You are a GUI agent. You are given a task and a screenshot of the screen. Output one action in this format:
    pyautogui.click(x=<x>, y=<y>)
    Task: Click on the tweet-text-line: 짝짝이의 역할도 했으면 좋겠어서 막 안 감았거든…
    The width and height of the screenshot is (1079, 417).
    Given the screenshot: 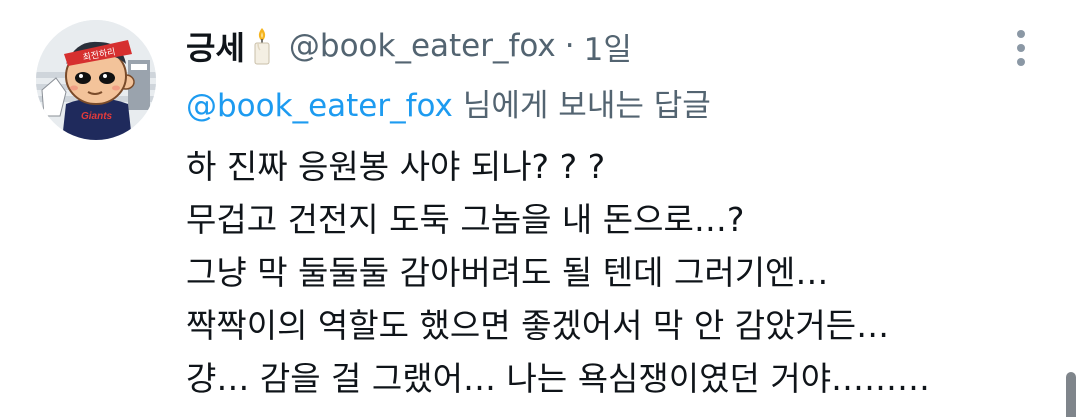 What is the action you would take?
    pyautogui.click(x=538, y=325)
    